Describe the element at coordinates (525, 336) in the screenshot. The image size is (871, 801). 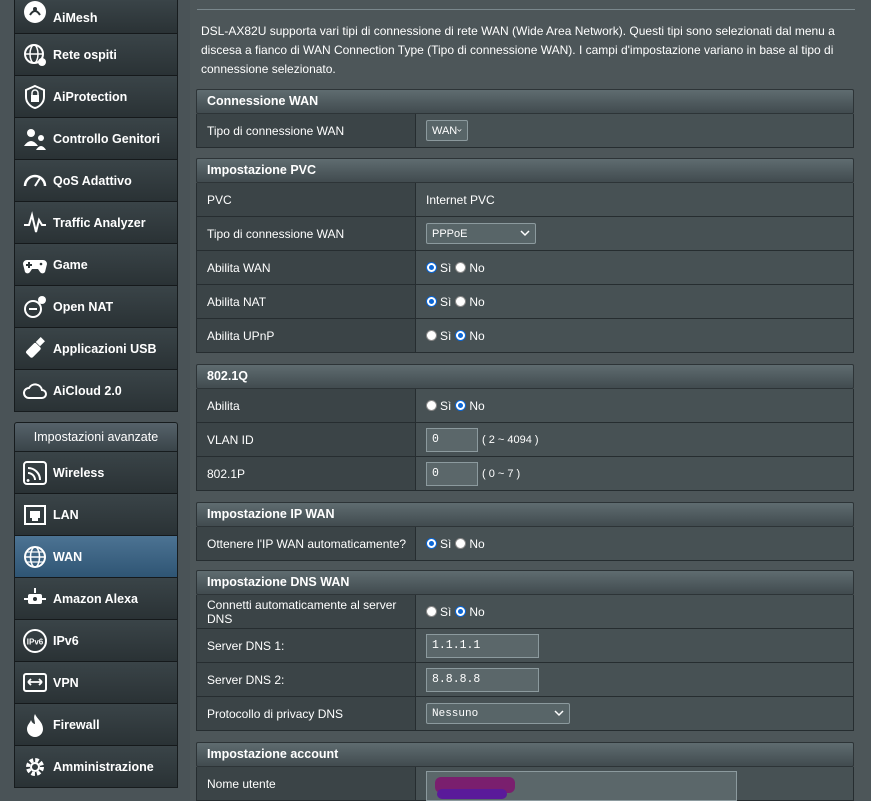
I see `form-row: Abilita UPnP Sì No` at that location.